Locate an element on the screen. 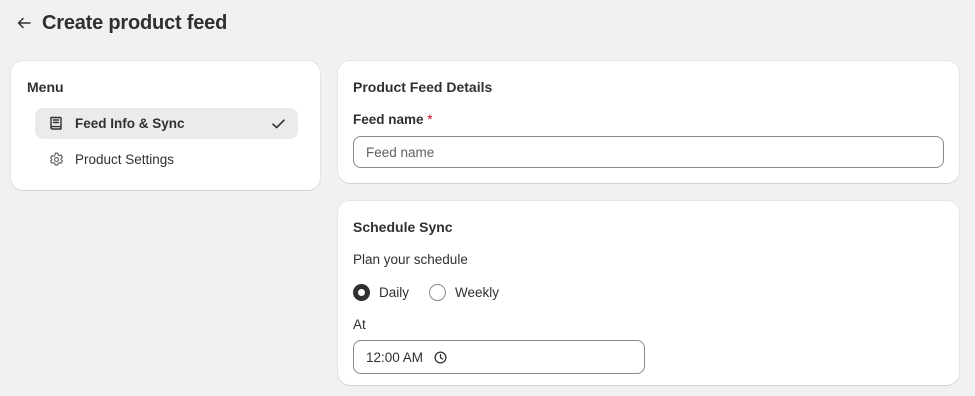 The image size is (975, 396). menu-item-feed-info-sync: Feed Info & Sync is located at coordinates (166, 123).